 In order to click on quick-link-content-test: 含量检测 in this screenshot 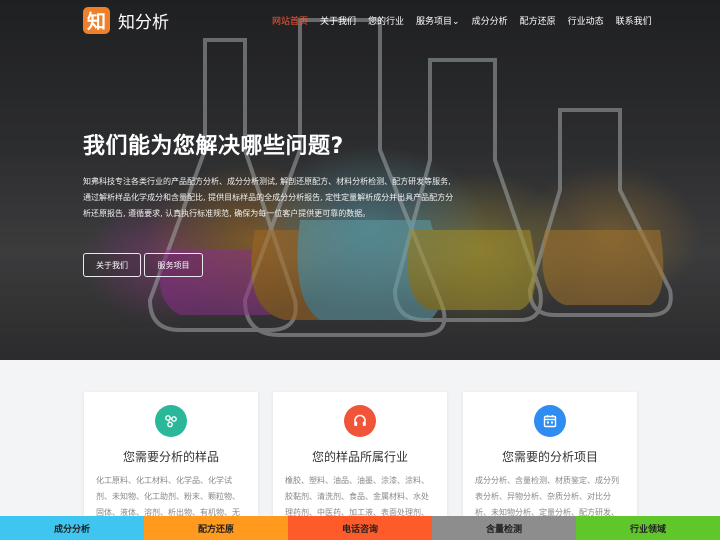, I will do `click(504, 528)`.